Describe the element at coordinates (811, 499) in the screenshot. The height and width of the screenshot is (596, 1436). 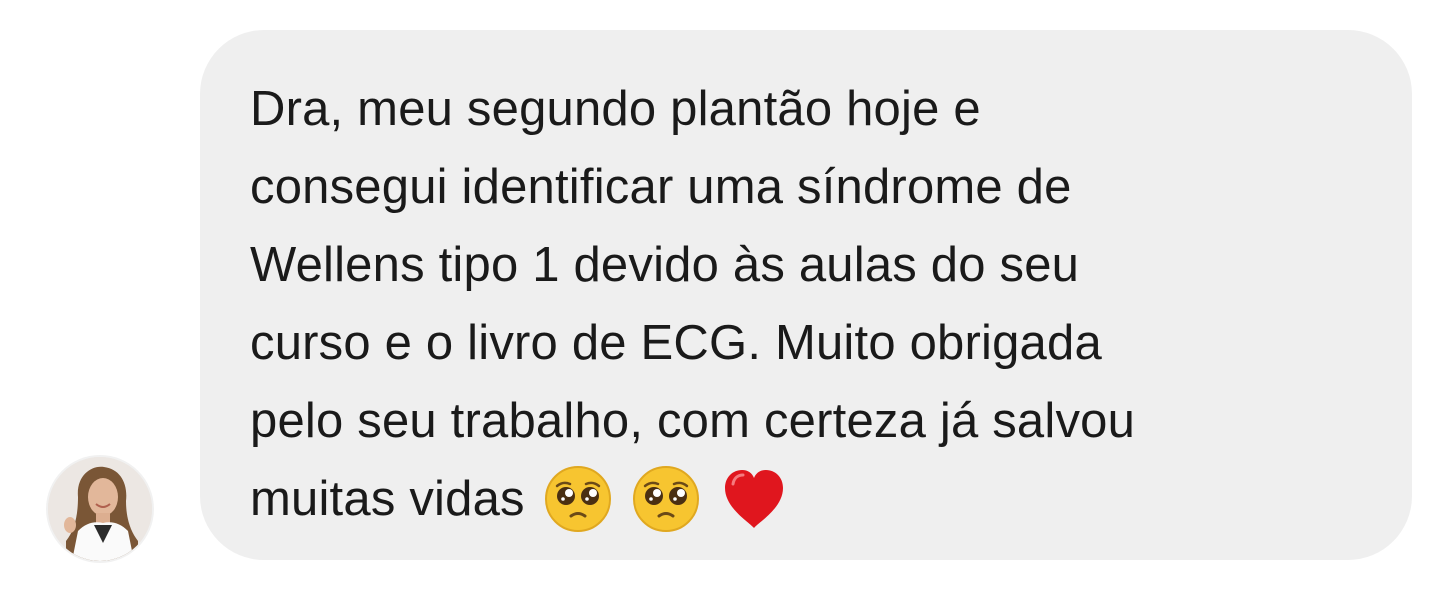
I see `message-last-line: muitas vidas` at that location.